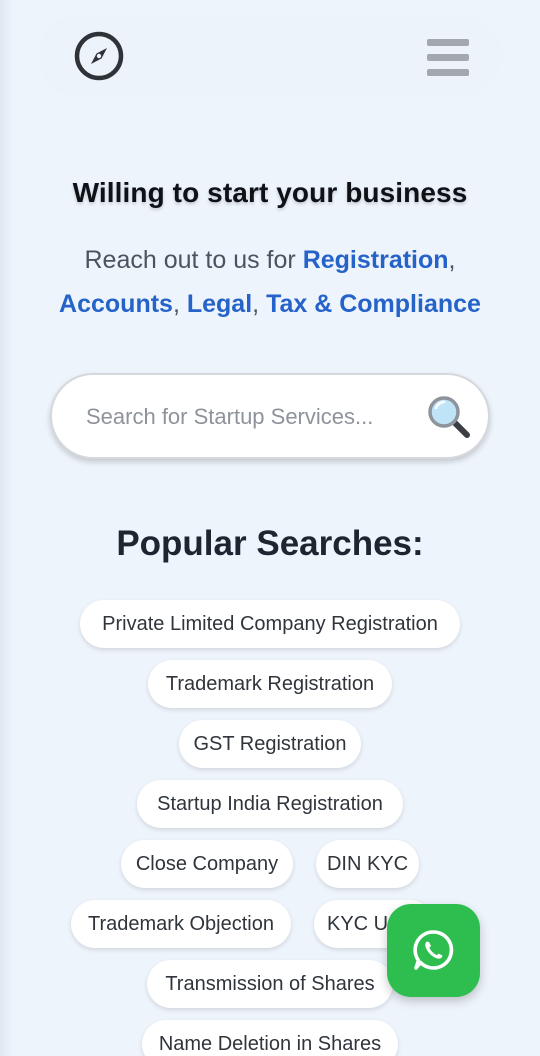  I want to click on service-link-legal: Legal, so click(219, 304).